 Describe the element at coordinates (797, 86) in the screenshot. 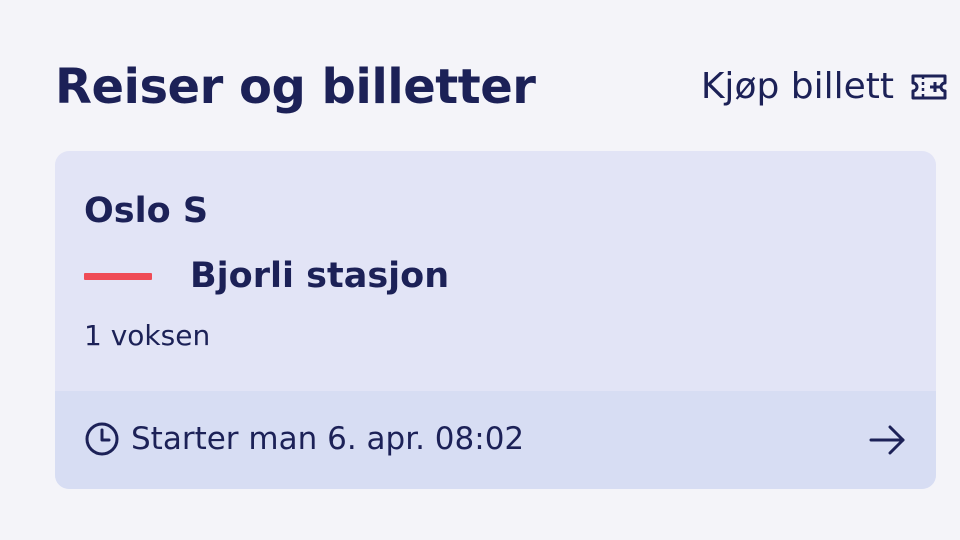

I see `buy-ticket-label: Kjøp billett` at that location.